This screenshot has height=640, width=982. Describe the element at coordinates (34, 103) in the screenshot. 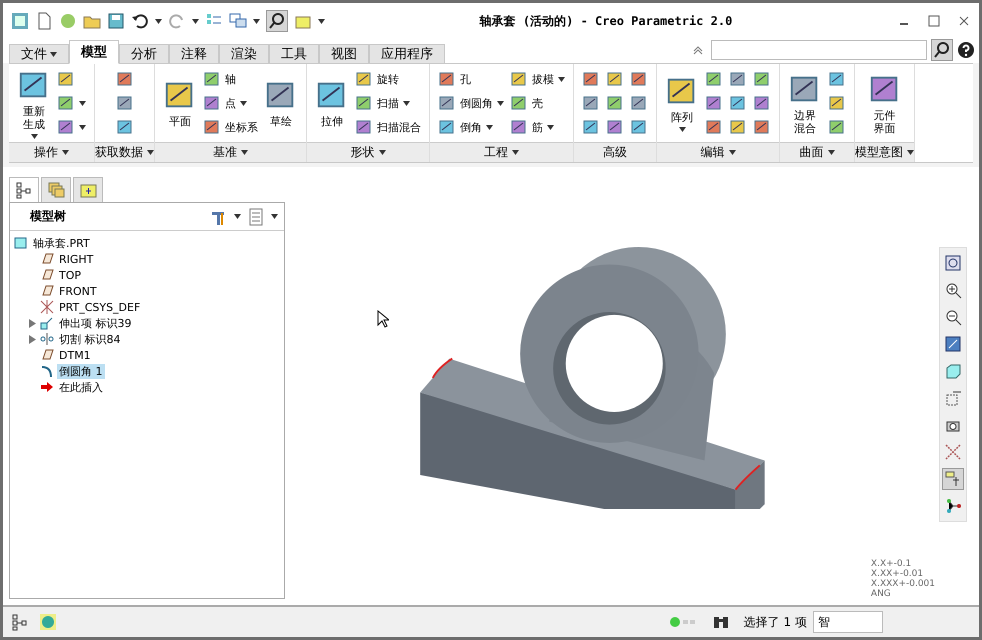

I see `ribbon-button: 重新生成` at that location.